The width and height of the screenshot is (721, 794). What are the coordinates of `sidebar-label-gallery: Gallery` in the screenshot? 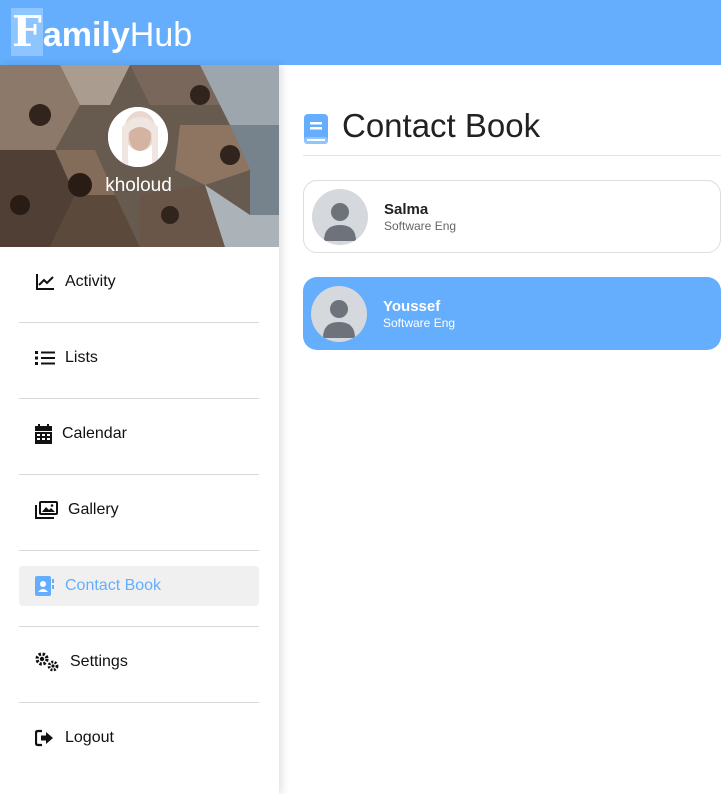 It's located at (93, 509).